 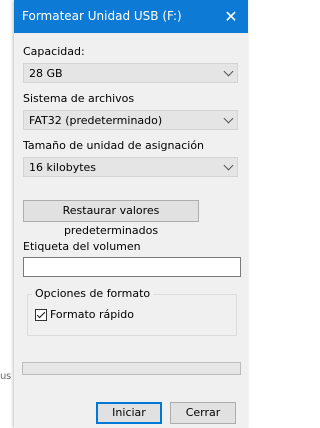 I want to click on title-bar: Formatear Unidad USB (F:) ✕, so click(x=131, y=16).